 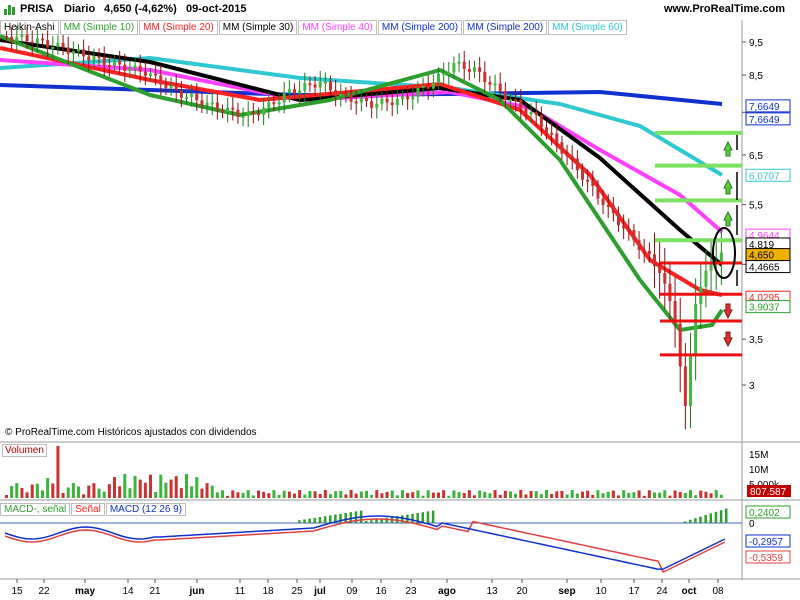 I want to click on macd-legend-macd: MACD (12 26 9), so click(x=146, y=509).